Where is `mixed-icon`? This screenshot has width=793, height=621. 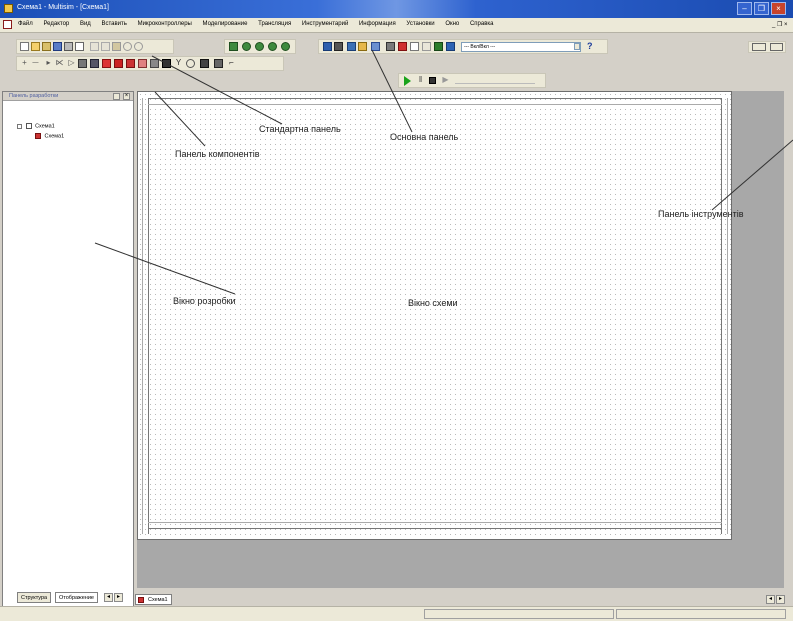
mixed-icon is located at coordinates (118, 63).